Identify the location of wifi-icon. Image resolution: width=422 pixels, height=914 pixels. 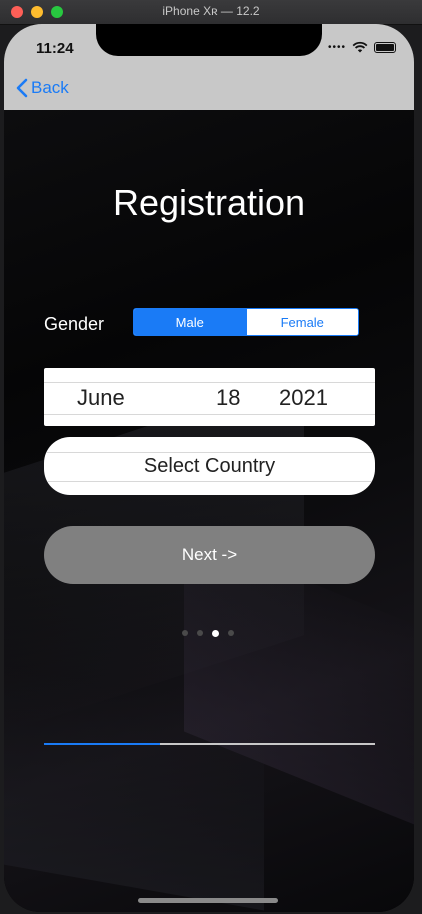
(360, 47).